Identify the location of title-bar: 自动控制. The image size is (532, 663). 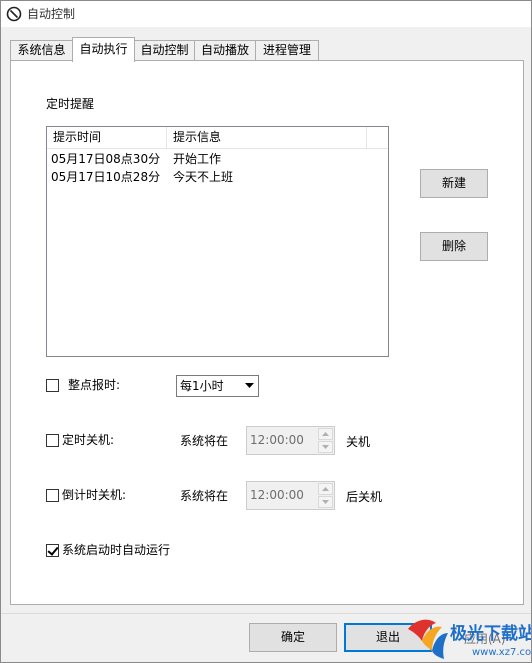
(266, 14).